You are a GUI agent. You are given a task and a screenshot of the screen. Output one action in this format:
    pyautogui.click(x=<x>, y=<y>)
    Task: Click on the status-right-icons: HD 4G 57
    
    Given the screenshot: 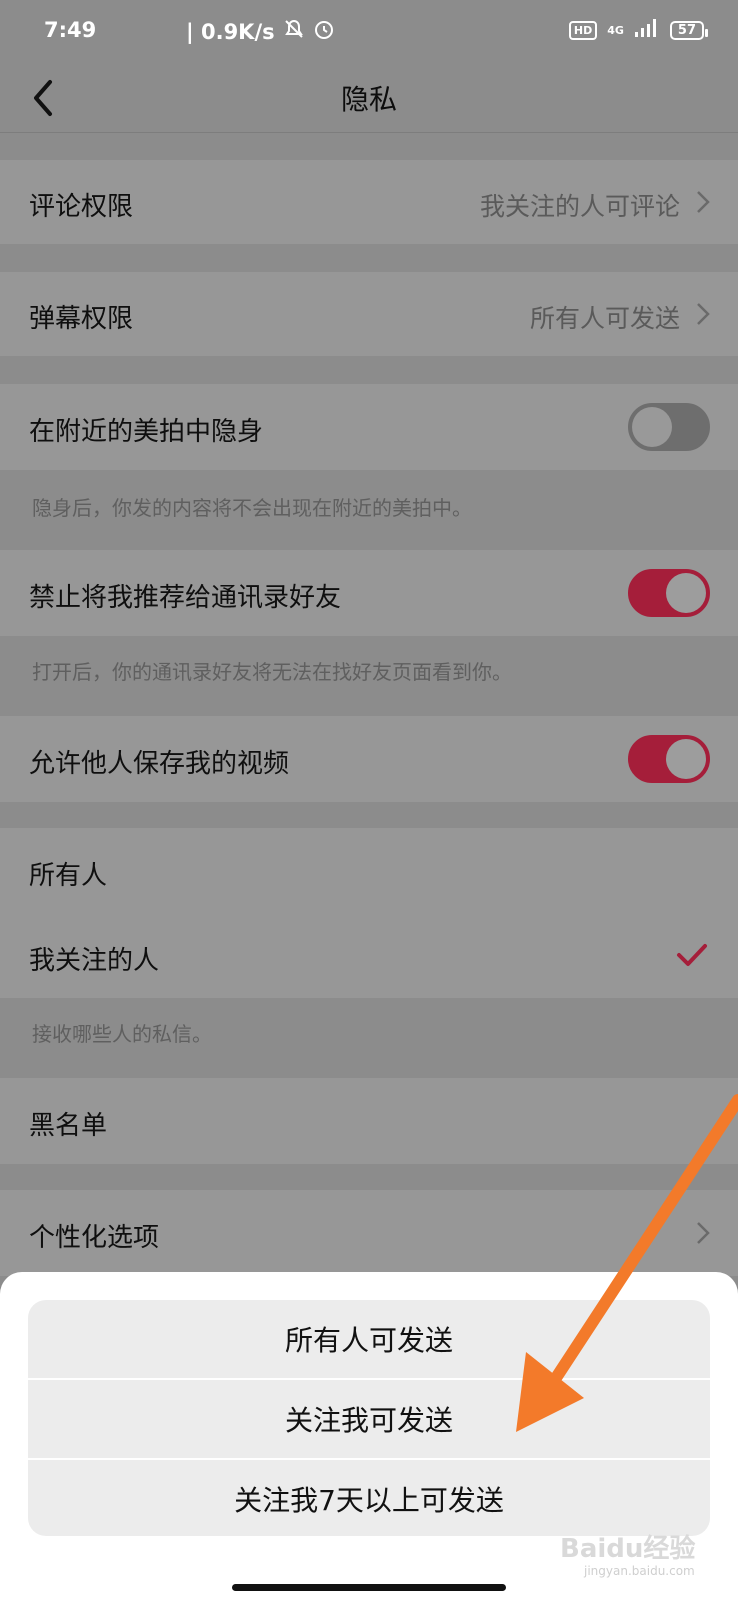 What is the action you would take?
    pyautogui.click(x=638, y=30)
    